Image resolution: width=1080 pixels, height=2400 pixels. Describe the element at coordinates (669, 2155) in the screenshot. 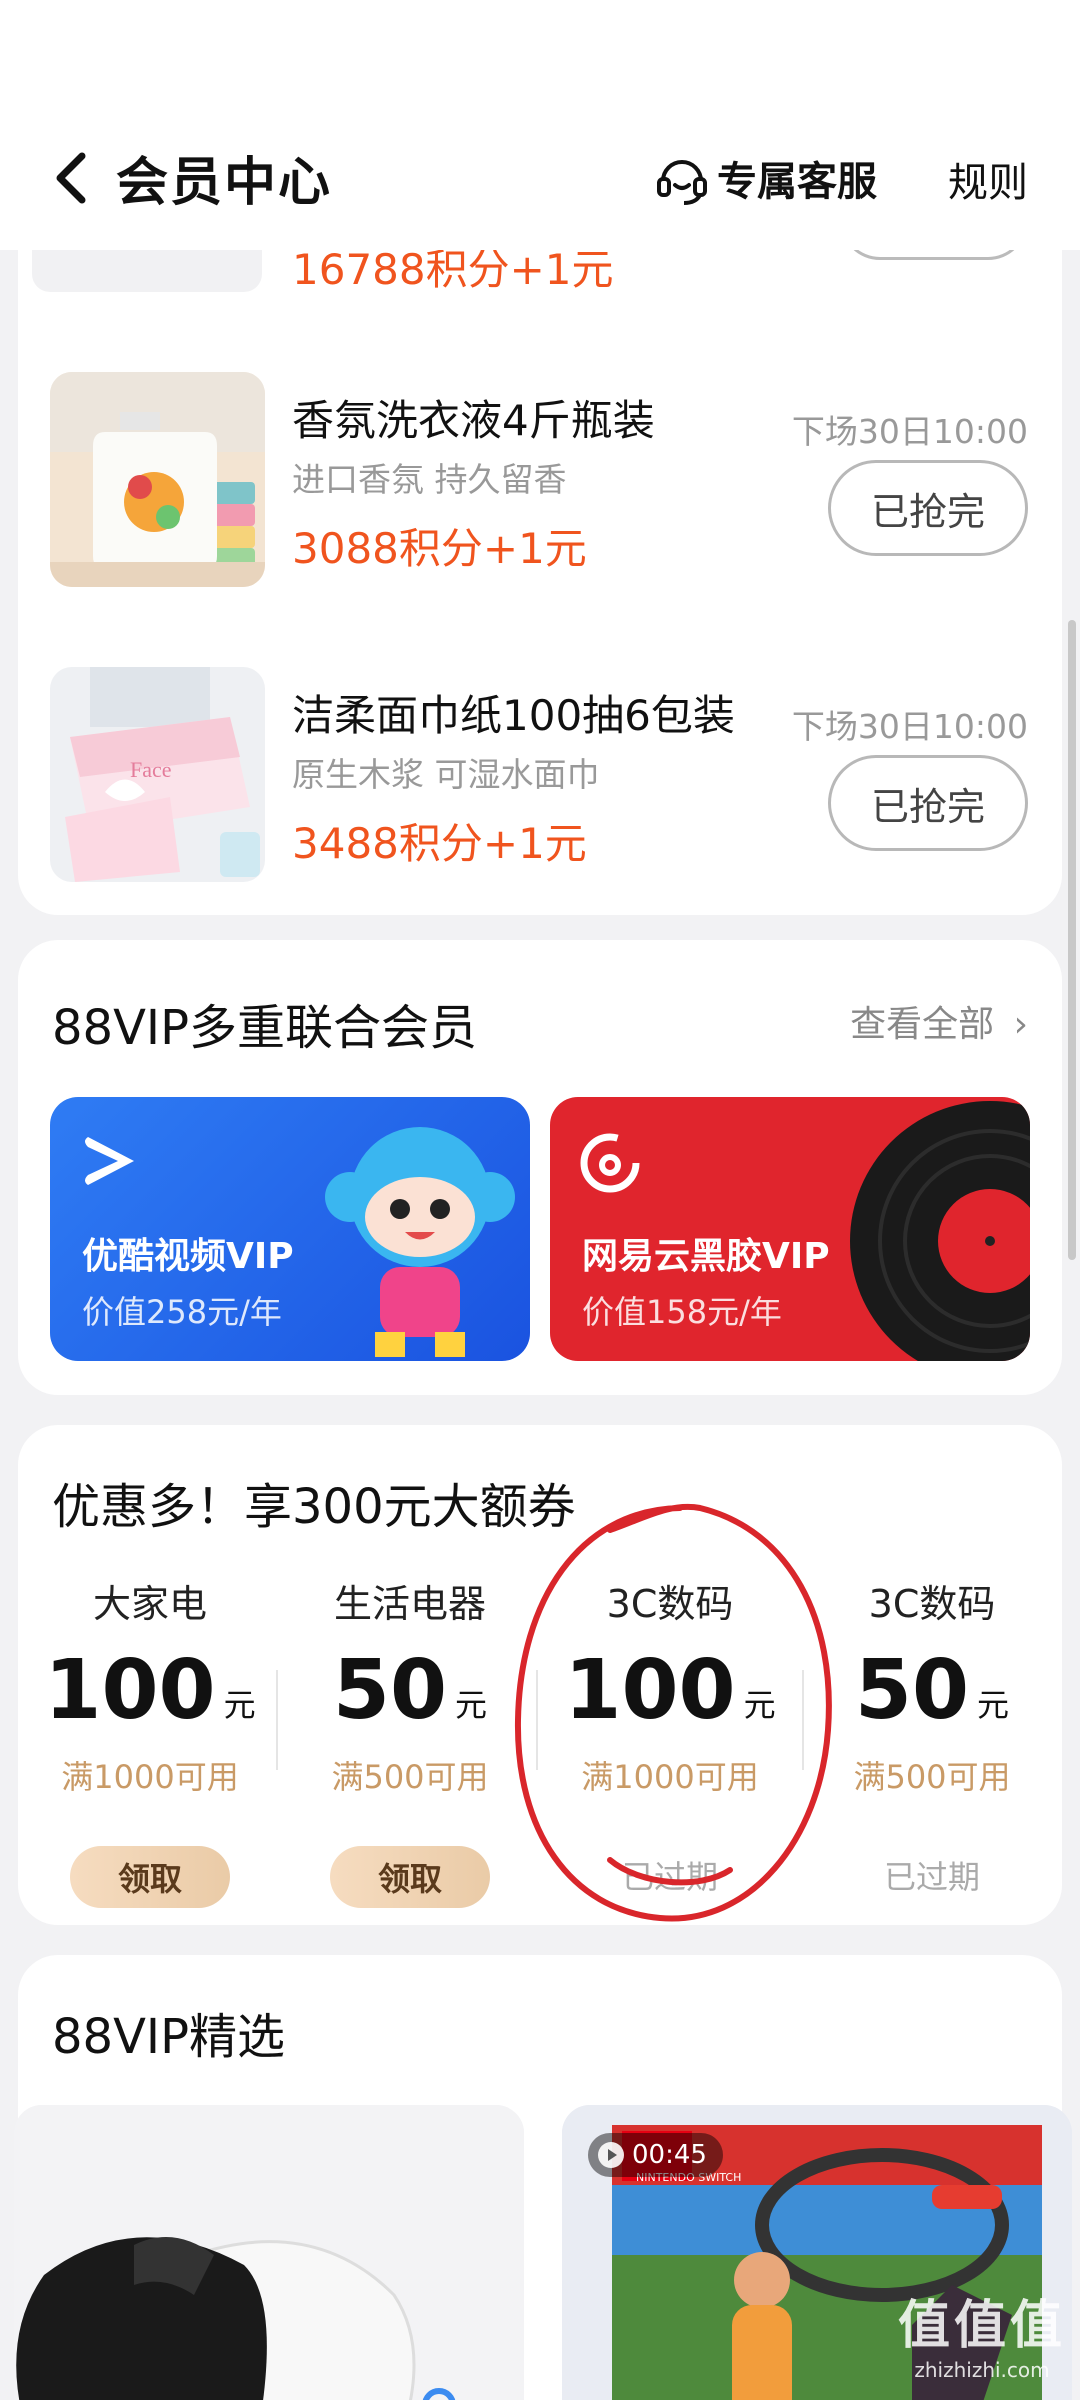

I see `video-duration: 00:45` at that location.